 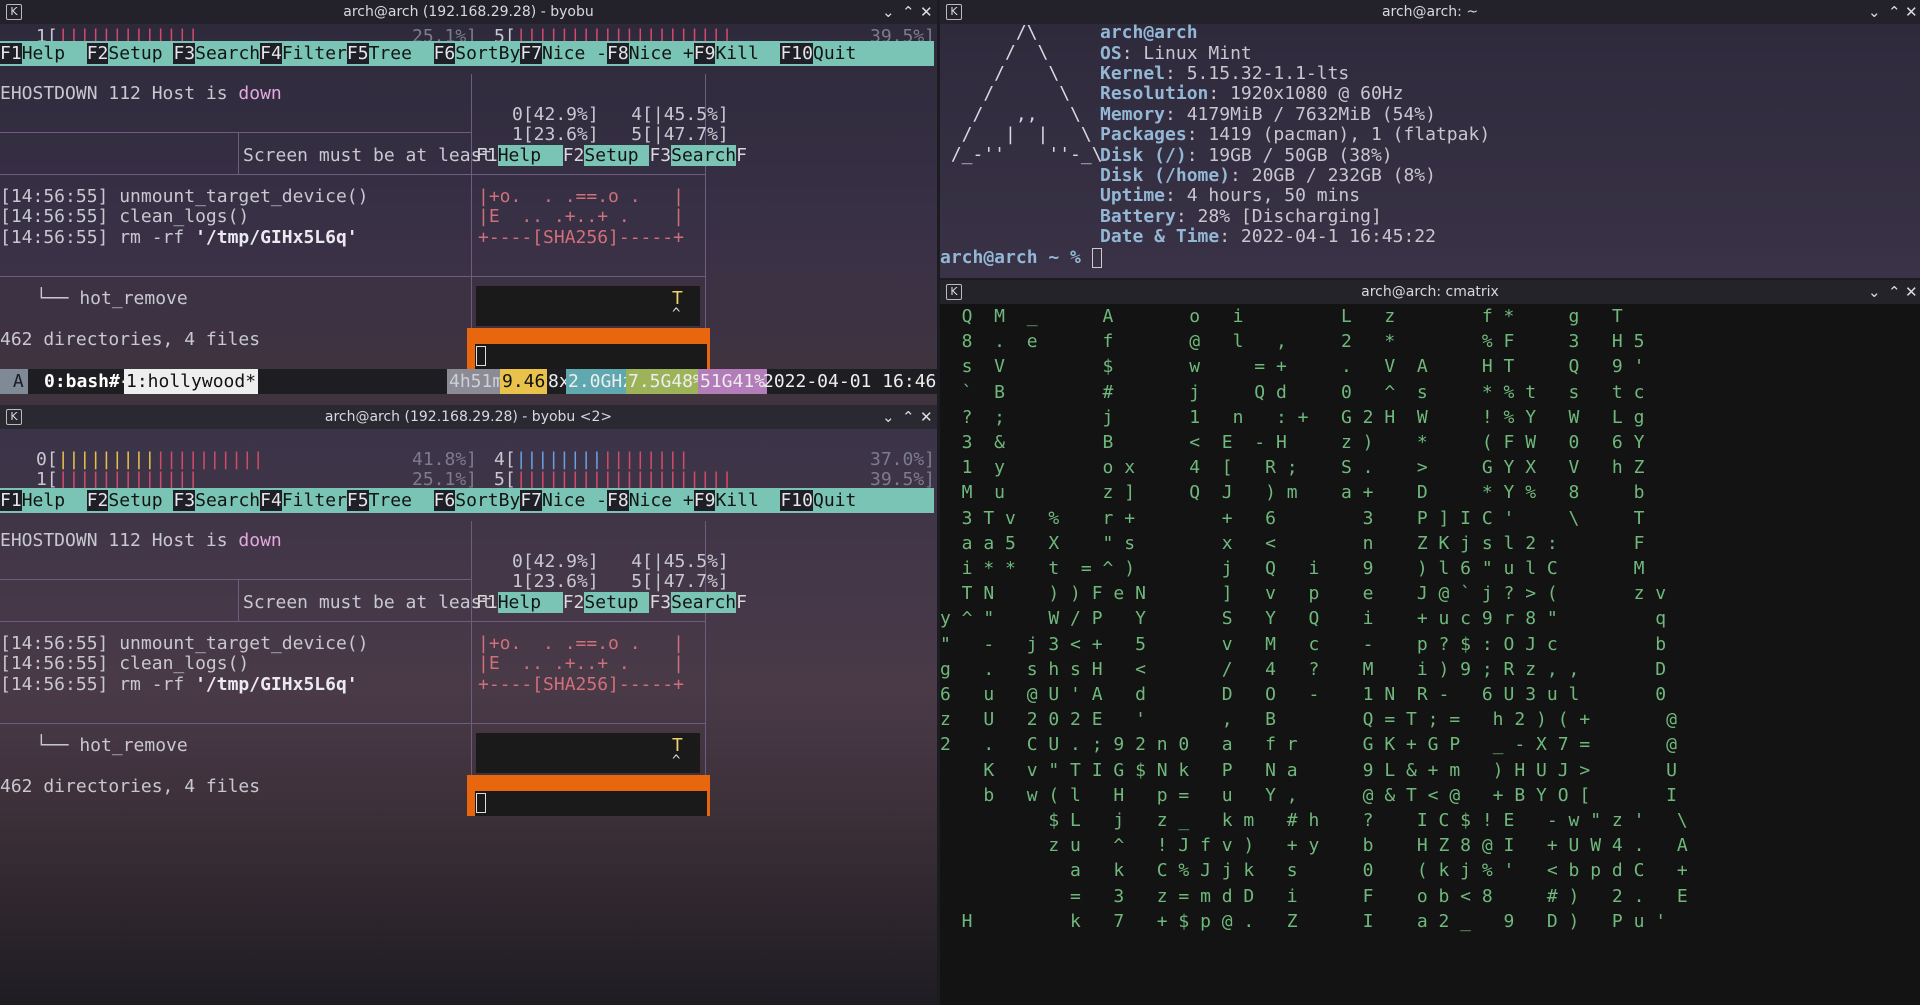 What do you see at coordinates (611, 602) in the screenshot?
I see `htop-mini-fkeys: F1Help F2Setup F3SearchF` at bounding box center [611, 602].